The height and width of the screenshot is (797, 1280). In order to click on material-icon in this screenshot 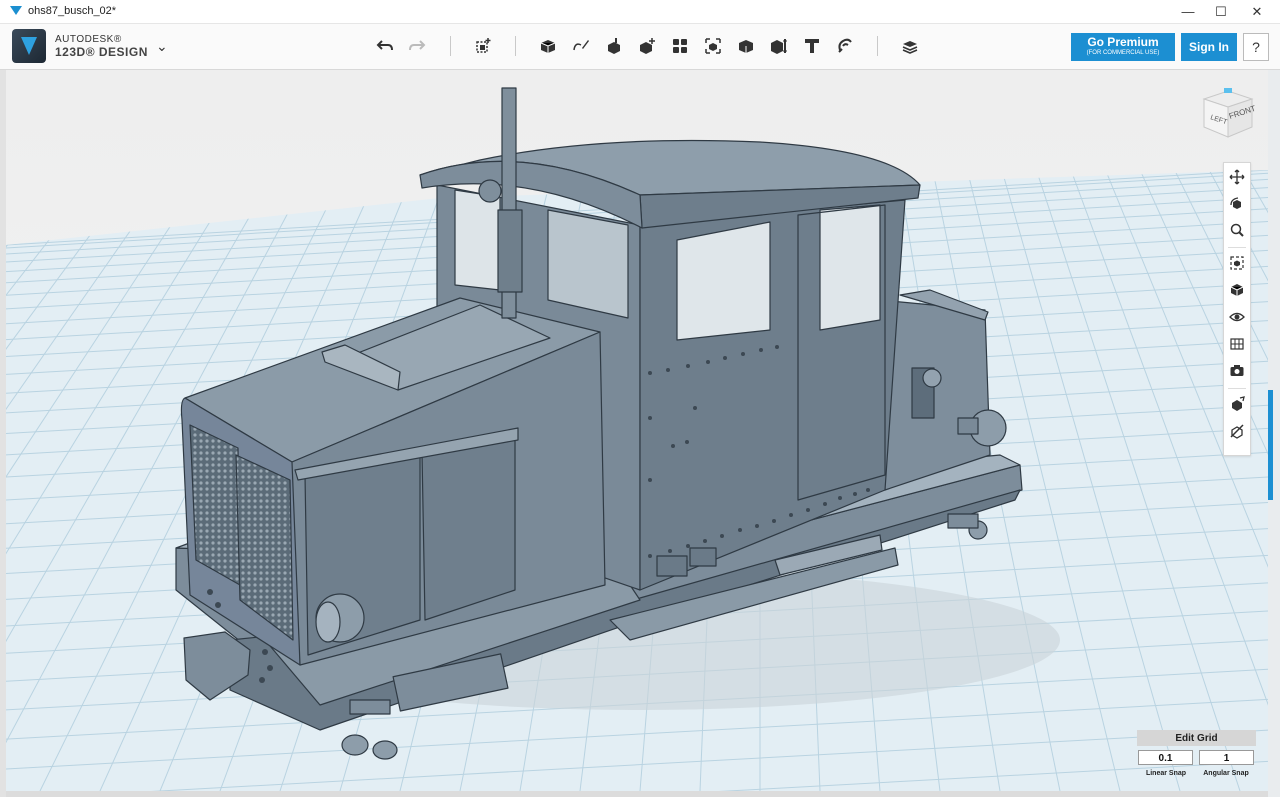, I will do `click(910, 46)`.